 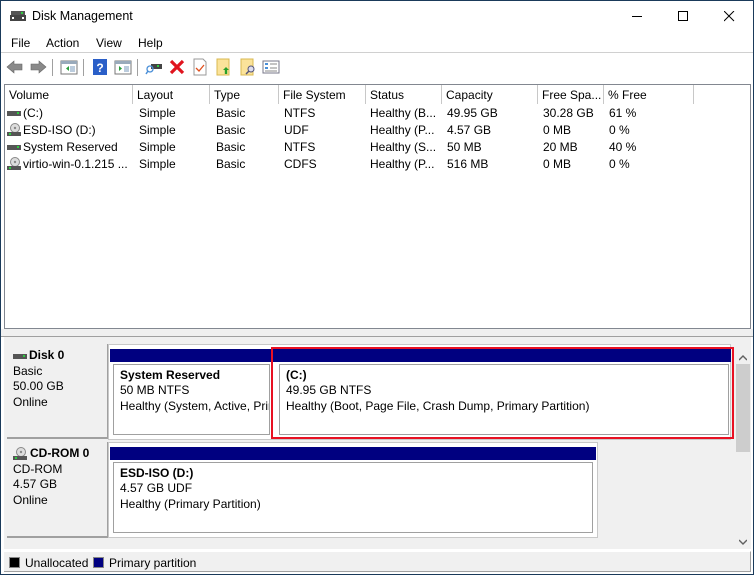 What do you see at coordinates (377, 16) in the screenshot?
I see `title-bar: Disk Management` at bounding box center [377, 16].